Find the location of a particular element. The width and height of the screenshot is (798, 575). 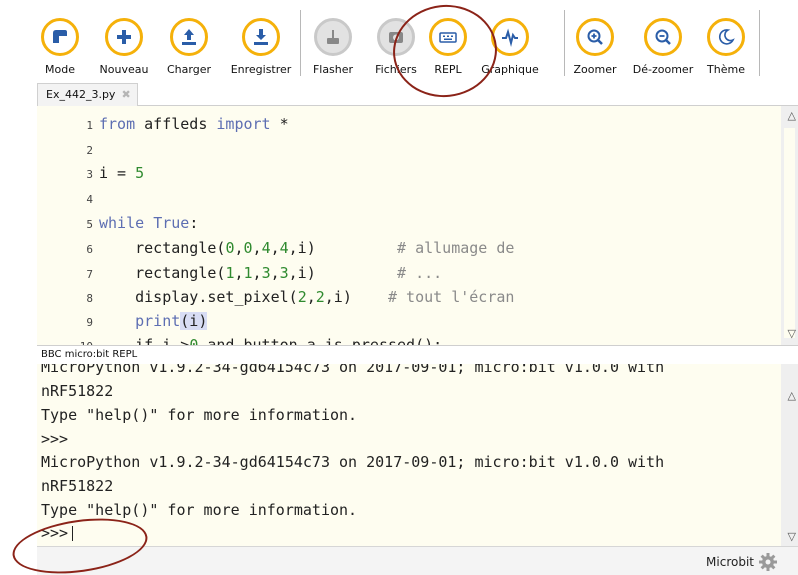

code-line: i = 5 is located at coordinates (121, 173).